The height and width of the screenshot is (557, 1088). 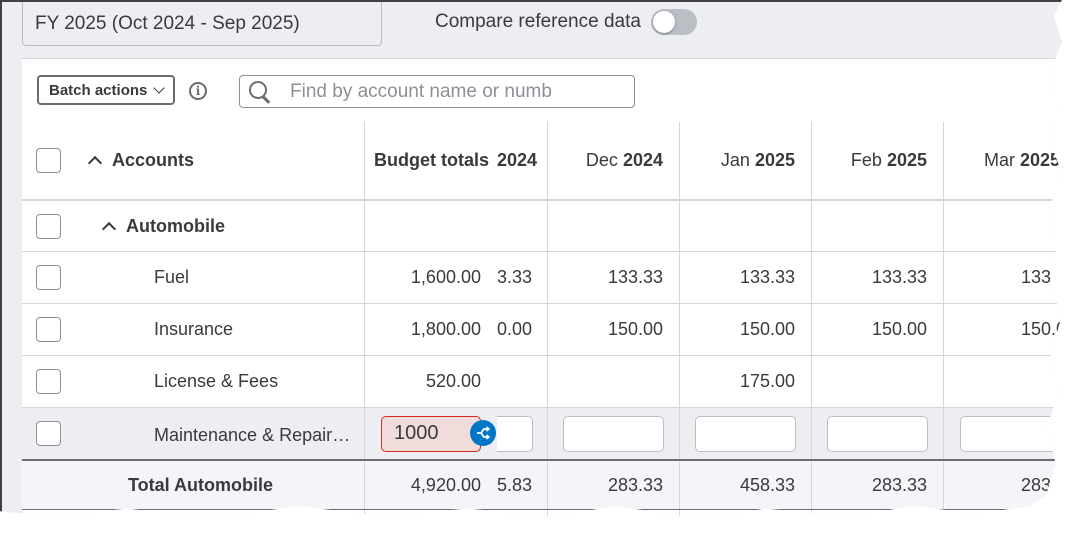 I want to click on nov-2024-header: 2024, so click(x=517, y=160).